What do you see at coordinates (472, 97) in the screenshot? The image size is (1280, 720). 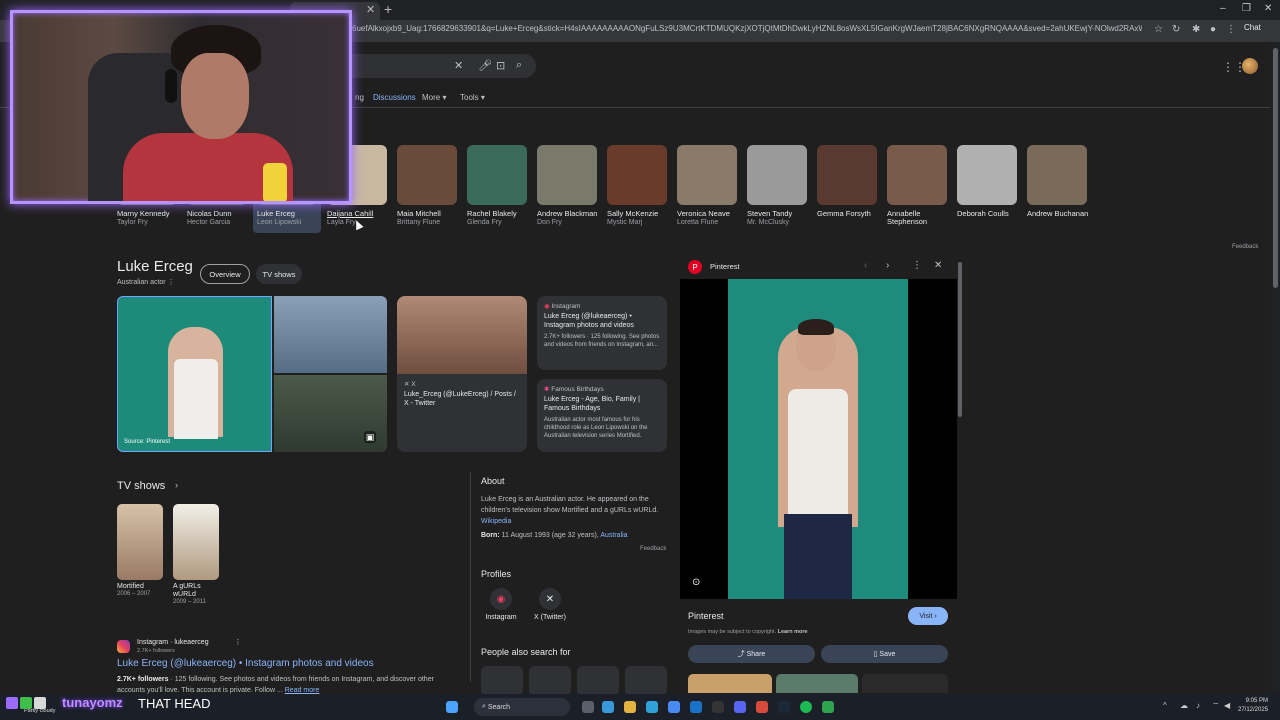 I see `nav-item-tools: Tools ▾` at bounding box center [472, 97].